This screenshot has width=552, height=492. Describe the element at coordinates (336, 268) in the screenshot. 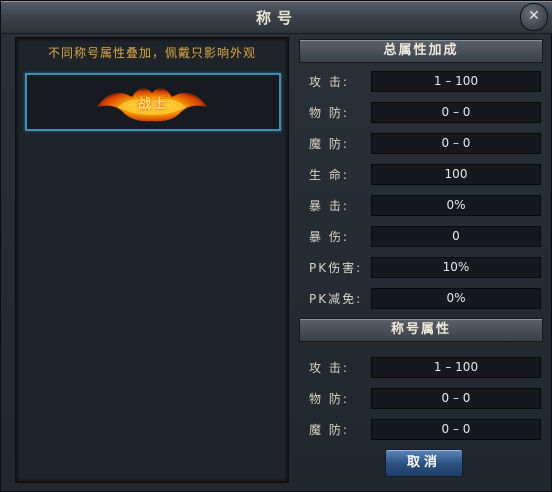

I see `row-label: PK伤害:` at that location.